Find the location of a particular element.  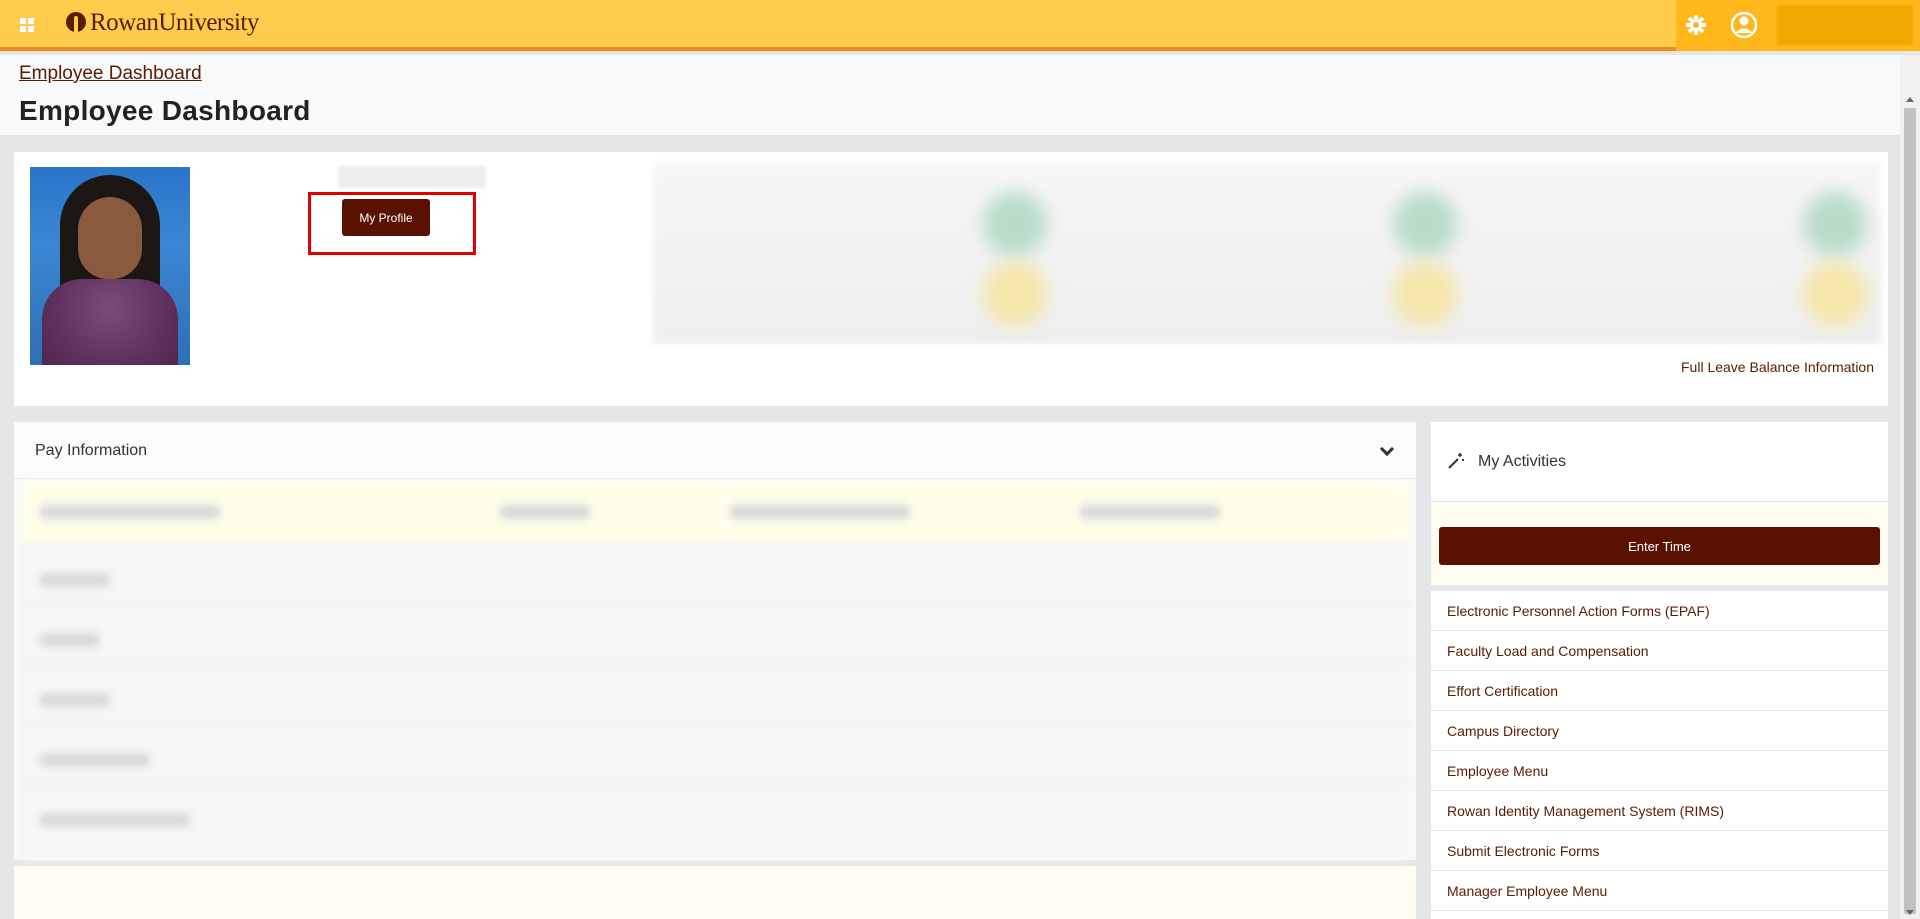

breadcrumb: Employee Dashboard is located at coordinates (110, 74).